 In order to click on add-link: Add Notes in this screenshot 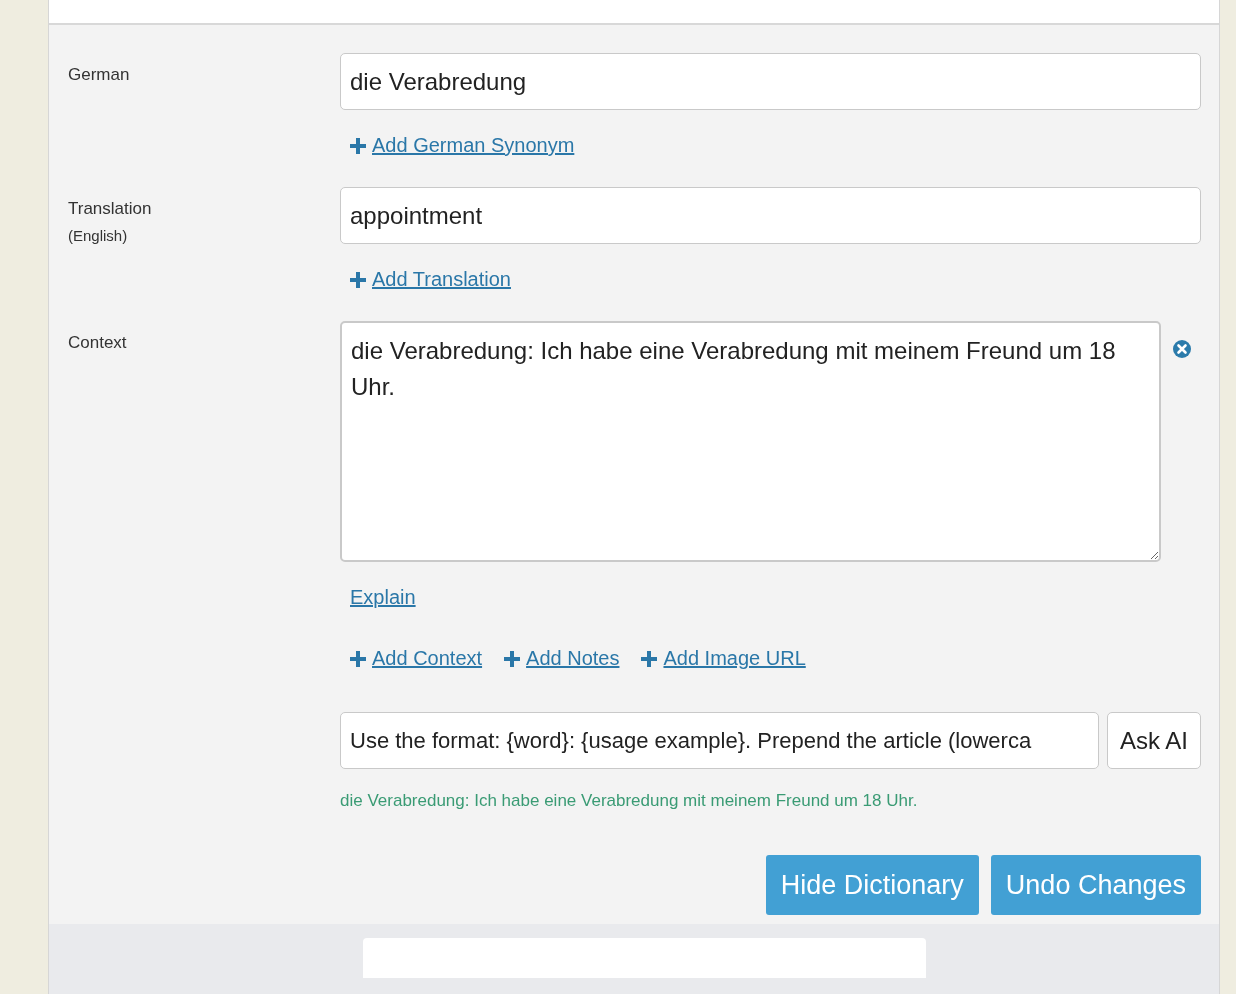, I will do `click(562, 658)`.